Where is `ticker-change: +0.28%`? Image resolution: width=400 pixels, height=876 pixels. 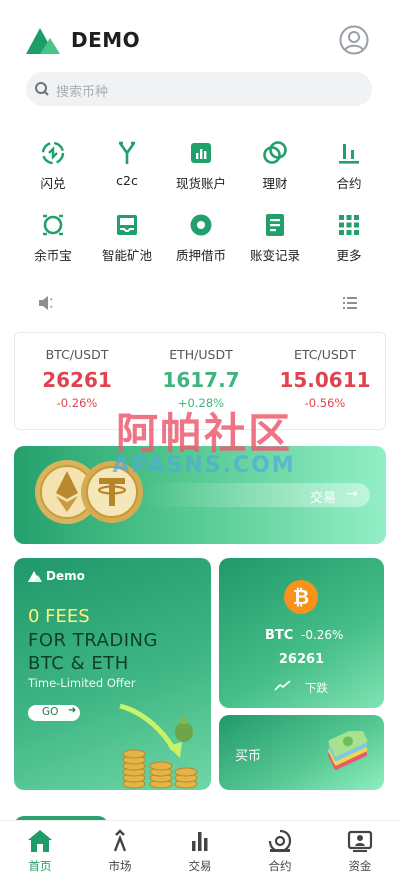
ticker-change: +0.28% is located at coordinates (201, 403).